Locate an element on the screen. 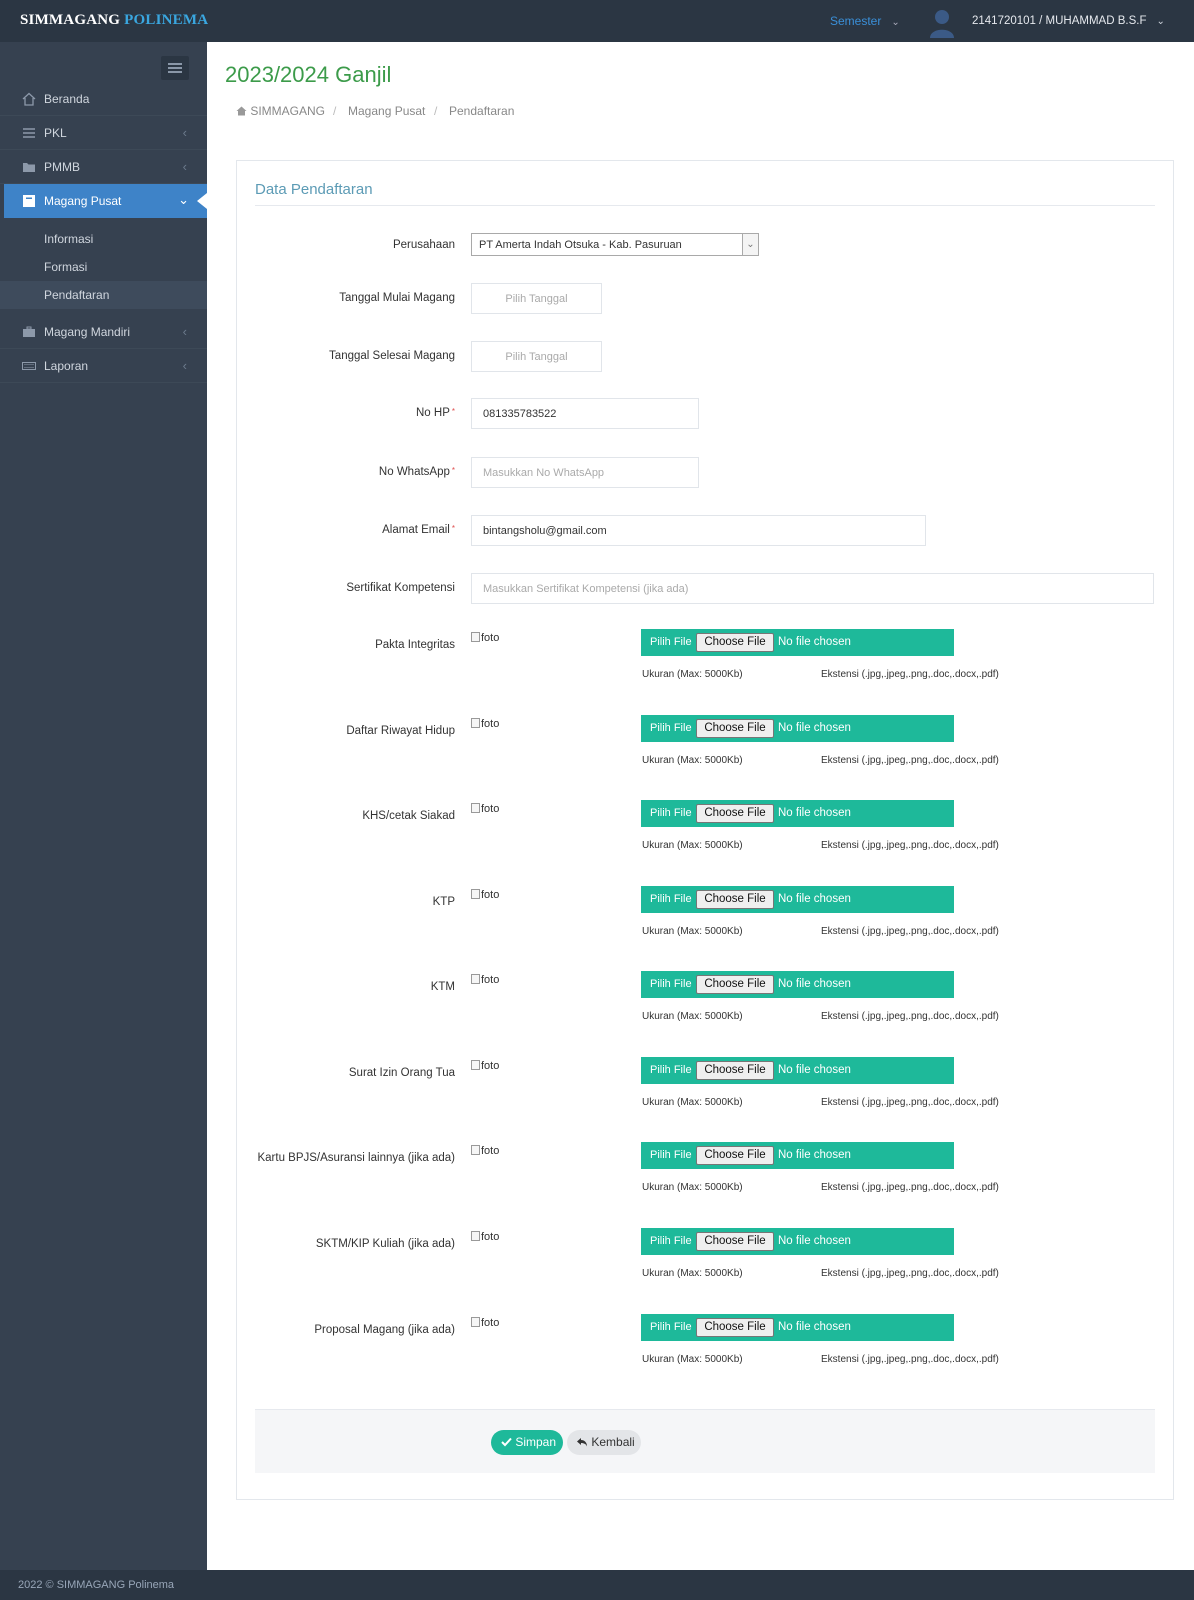 Image resolution: width=1194 pixels, height=1600 pixels. sidebar-item-pmmb: PMMB ‹ is located at coordinates (103, 167).